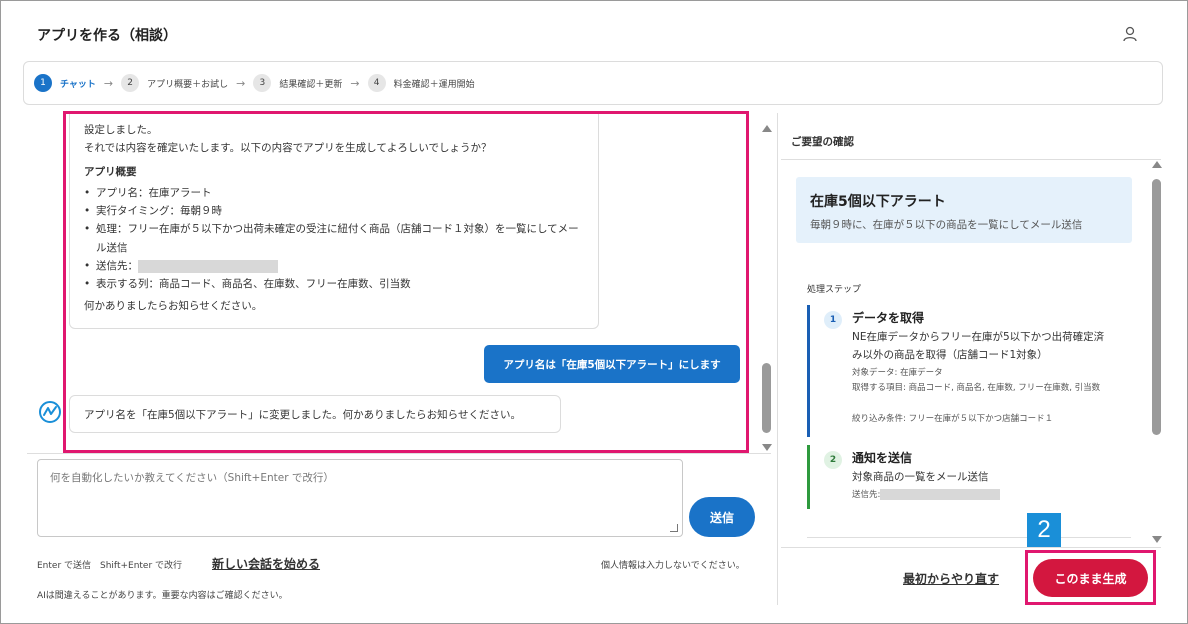 This screenshot has height=624, width=1188. I want to click on app-summary-card: 在庫5個以下アラート 毎朝９時に、在庫が５以下の商品を一覧にしてメール送信, so click(964, 210).